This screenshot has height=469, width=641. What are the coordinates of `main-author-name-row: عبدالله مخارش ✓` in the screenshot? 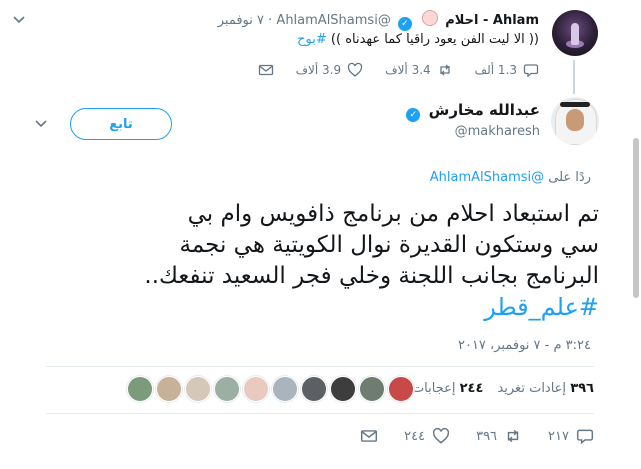 It's located at (471, 111).